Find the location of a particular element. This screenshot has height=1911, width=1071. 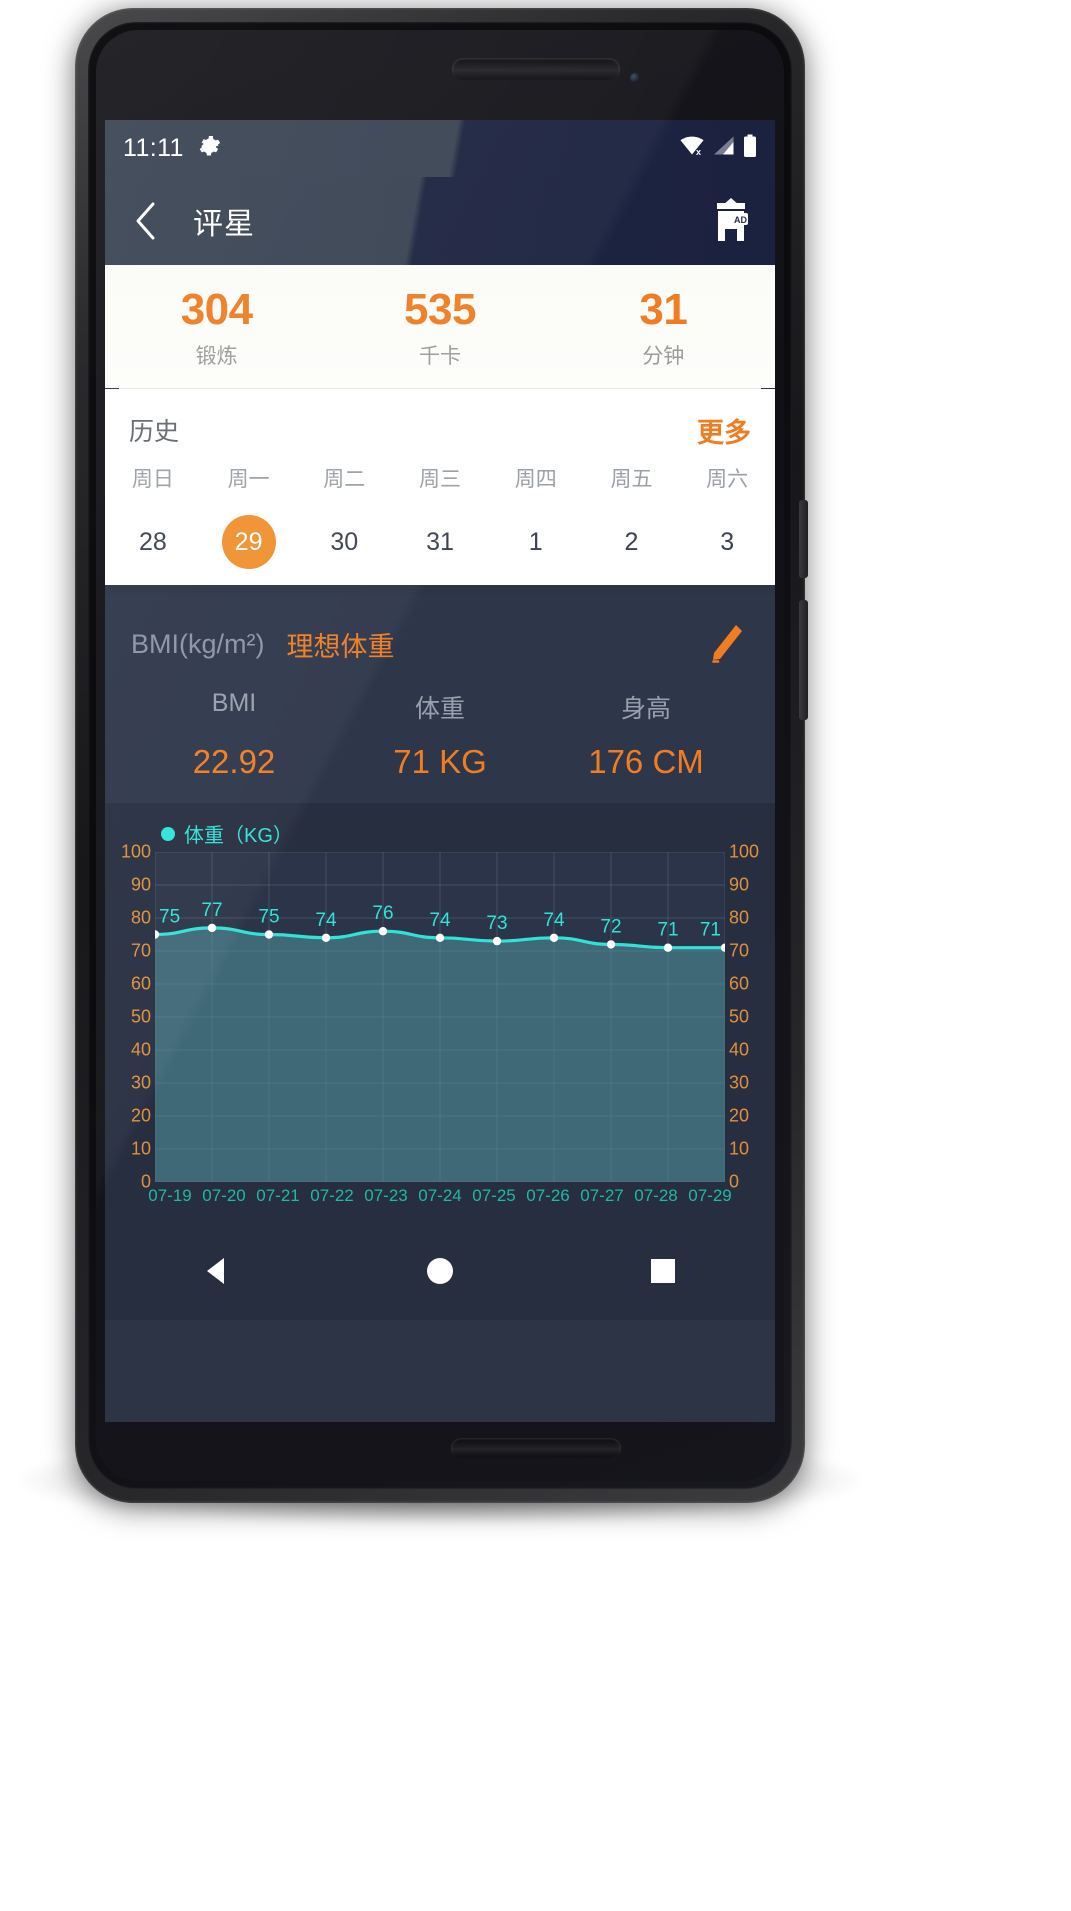

date-chip: 30 is located at coordinates (344, 542).